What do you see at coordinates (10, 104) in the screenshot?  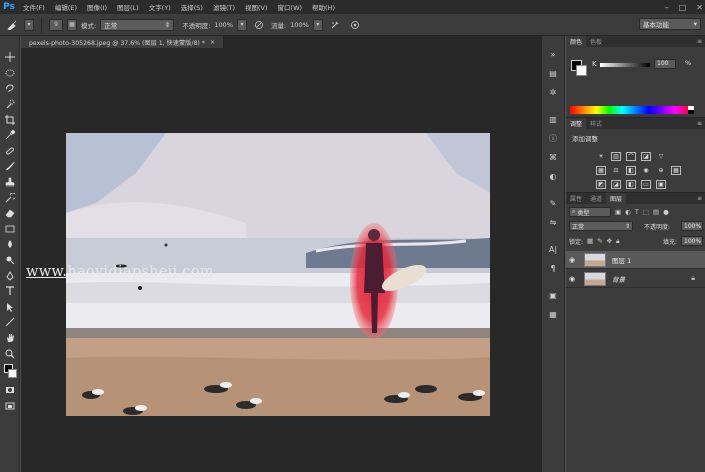 I see `quick-select-tool-icon` at bounding box center [10, 104].